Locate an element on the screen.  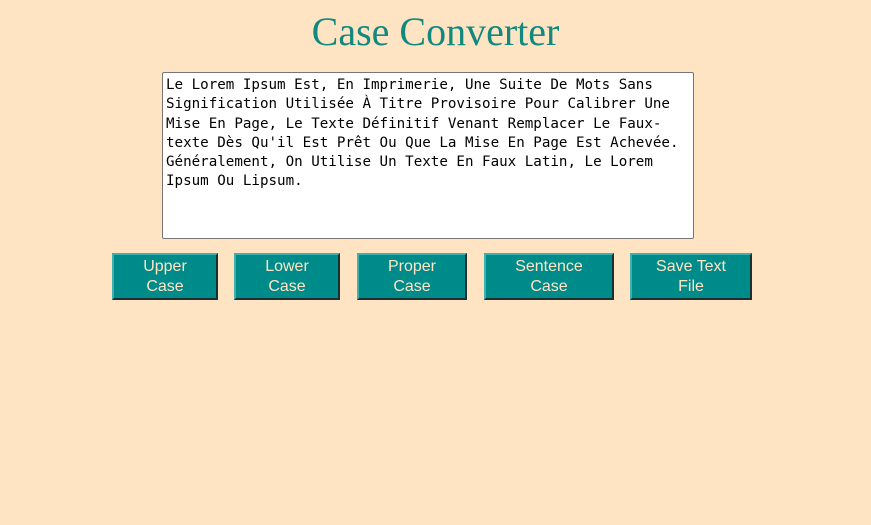
proper-case-label-line2: Case is located at coordinates (412, 286).